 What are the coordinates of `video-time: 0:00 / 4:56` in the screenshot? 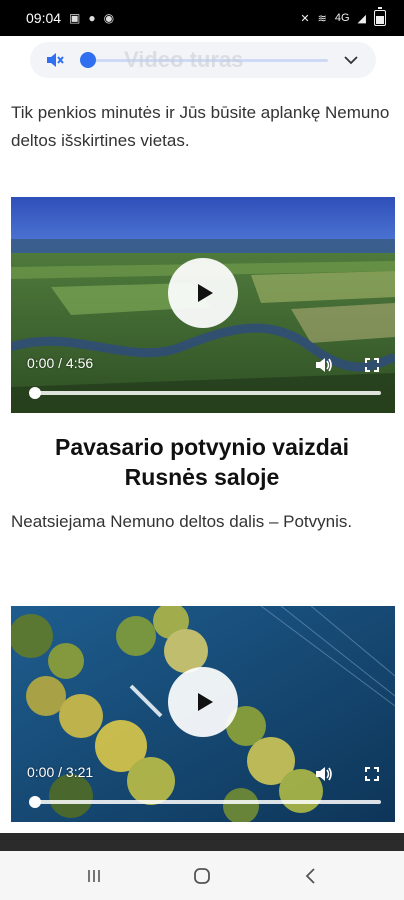 It's located at (60, 363).